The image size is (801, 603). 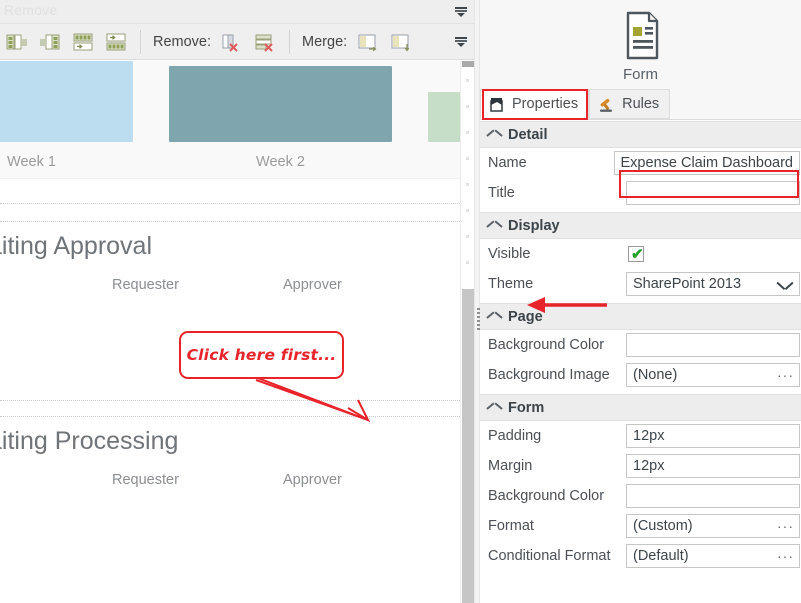 I want to click on merge-down-button, so click(x=401, y=42).